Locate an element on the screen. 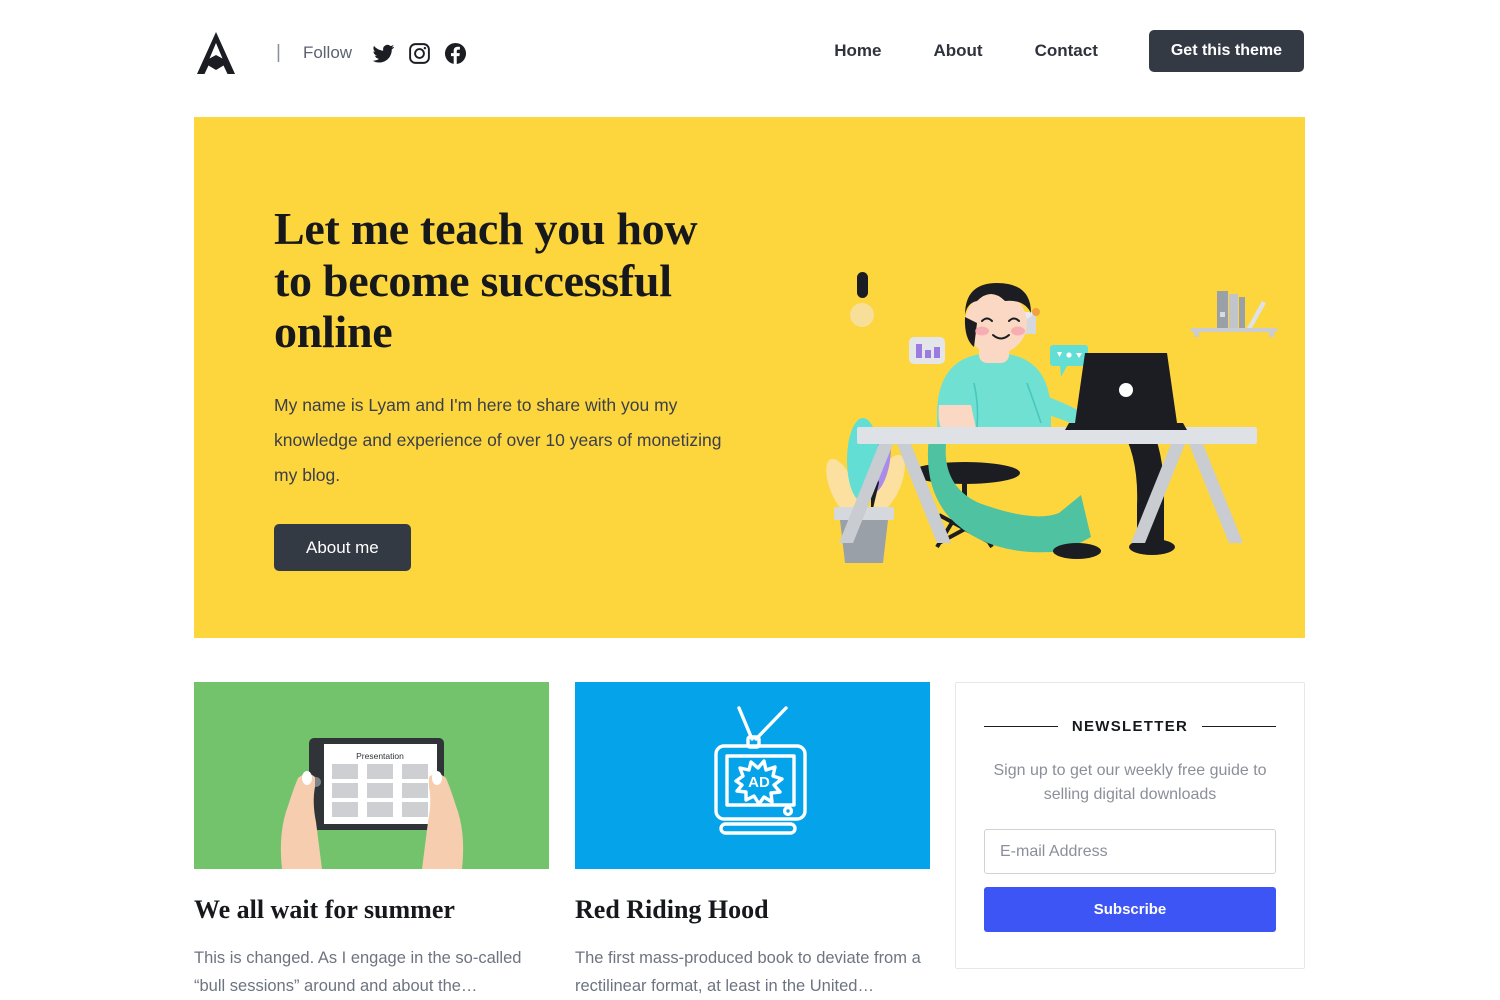 Image resolution: width=1500 pixels, height=1000 pixels. instagram-icon is located at coordinates (419, 53).